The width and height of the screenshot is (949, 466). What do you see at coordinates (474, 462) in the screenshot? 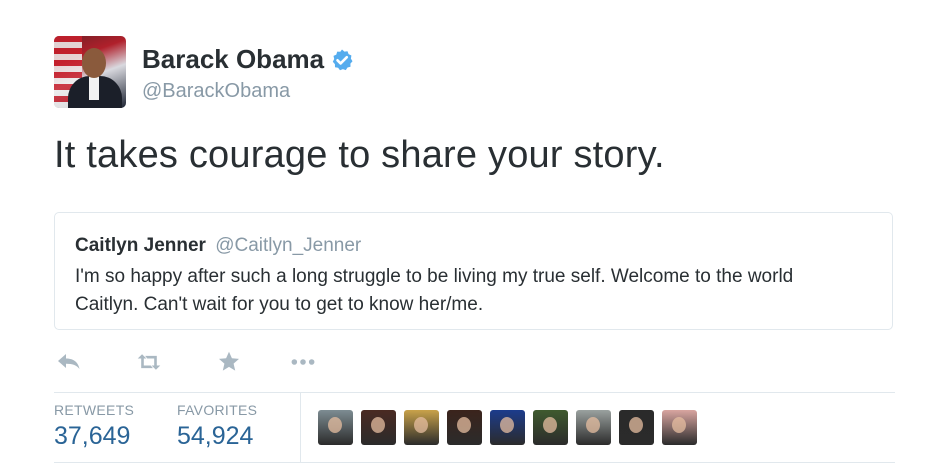
I see `stats-divider-bottom` at bounding box center [474, 462].